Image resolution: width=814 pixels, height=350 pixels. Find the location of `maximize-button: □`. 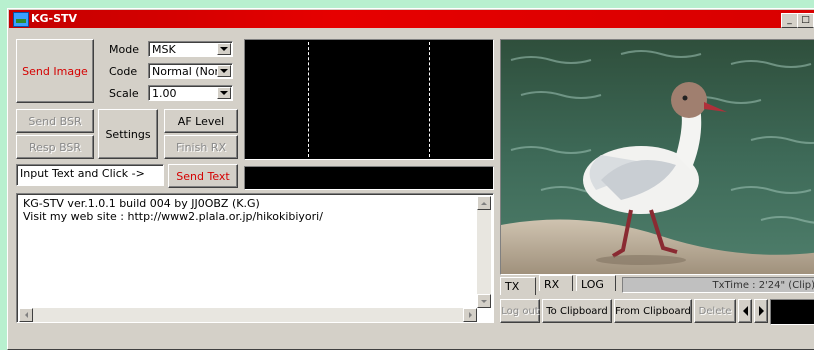

maximize-button: □ is located at coordinates (805, 20).